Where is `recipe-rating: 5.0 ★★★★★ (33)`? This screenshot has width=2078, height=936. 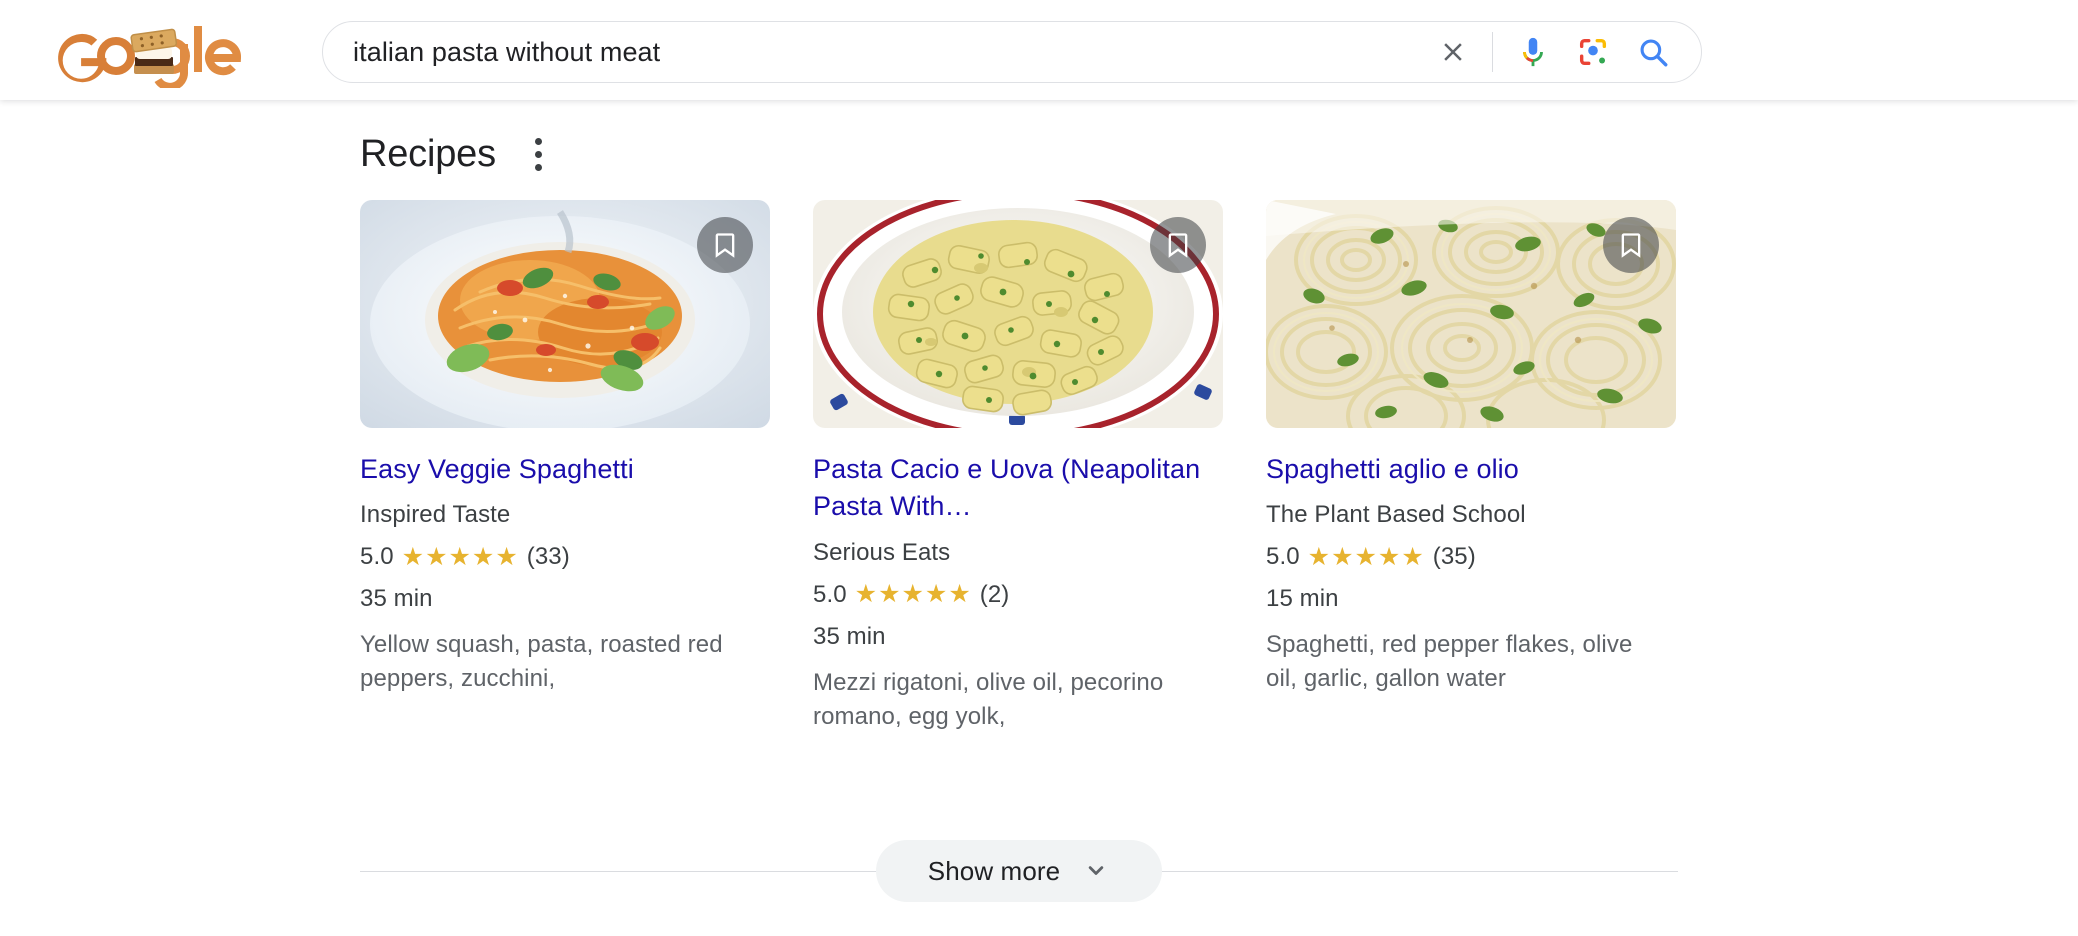 recipe-rating: 5.0 ★★★★★ (33) is located at coordinates (565, 557).